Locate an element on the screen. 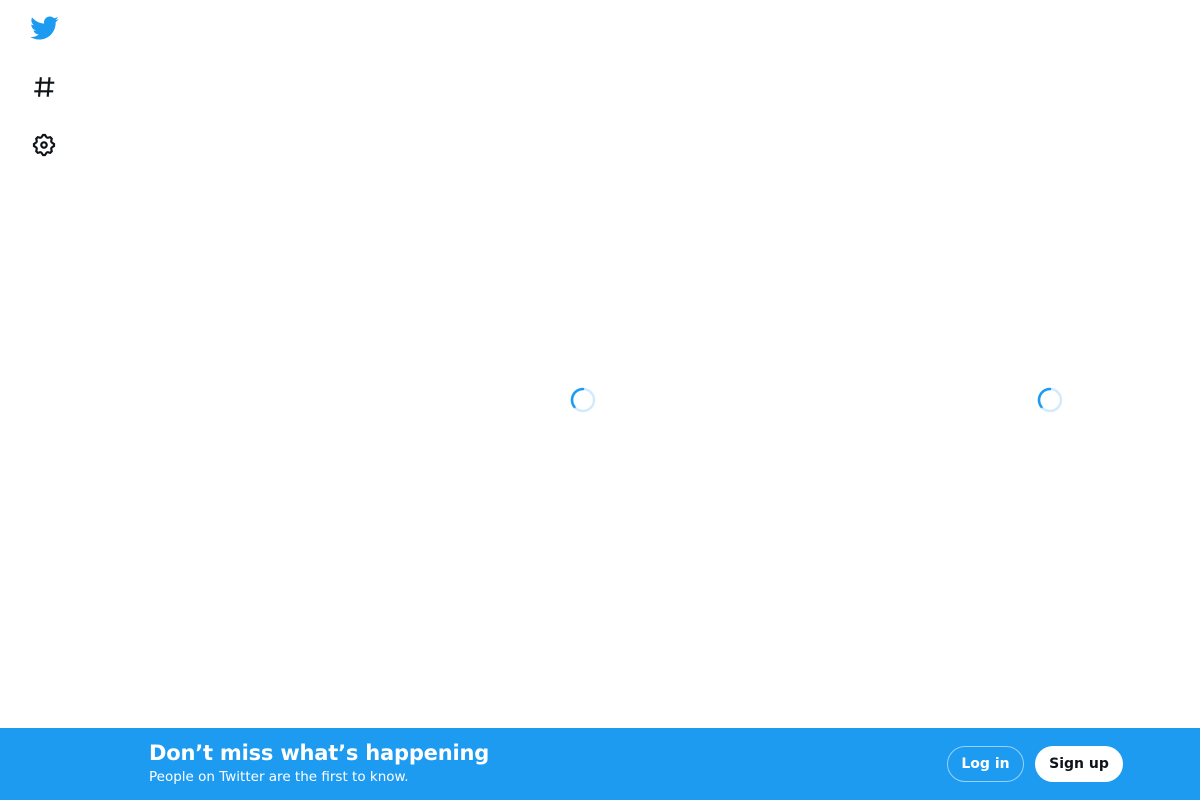 This screenshot has height=800, width=1200. settings-link is located at coordinates (44, 145).